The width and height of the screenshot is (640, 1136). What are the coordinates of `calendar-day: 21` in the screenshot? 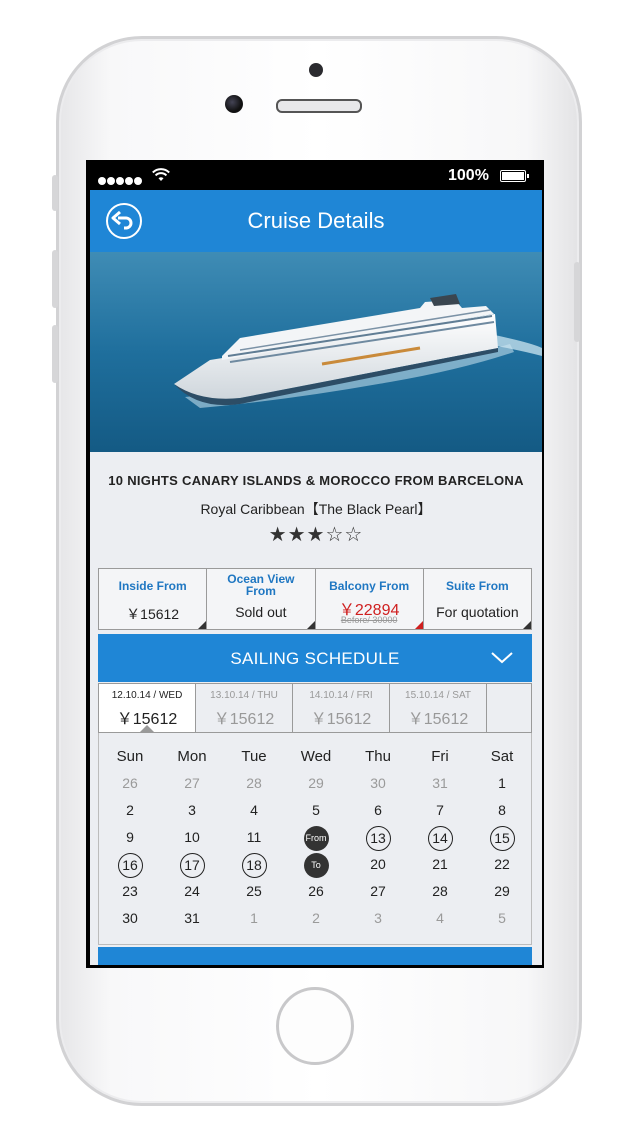 It's located at (440, 864).